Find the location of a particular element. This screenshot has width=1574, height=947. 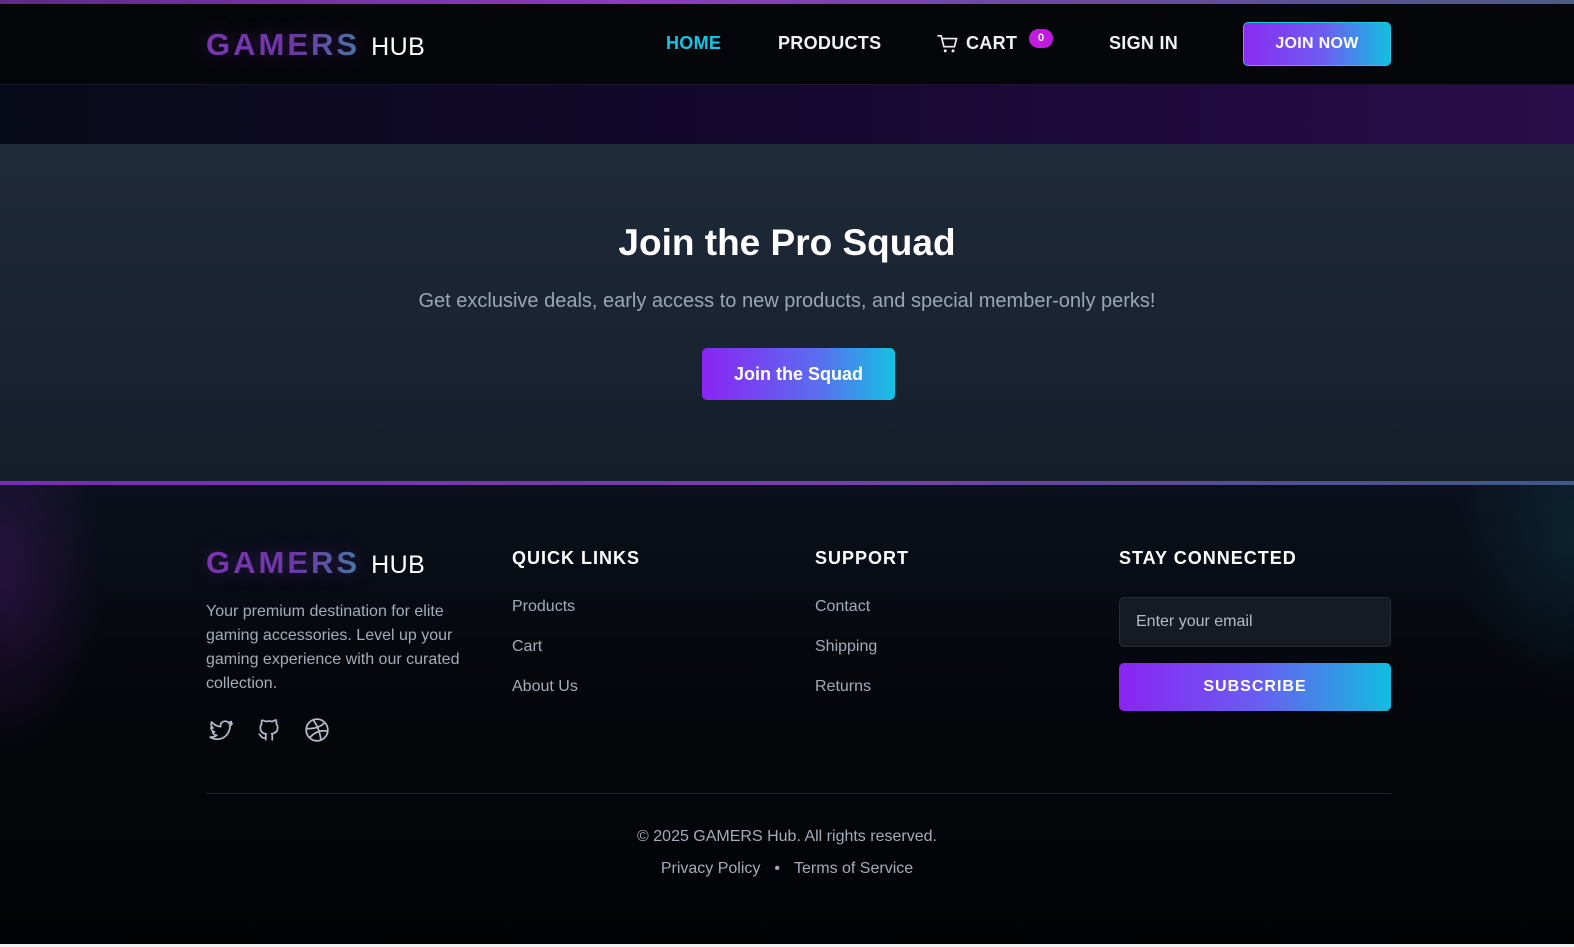

header-logo: GAMERS HUB is located at coordinates (315, 45).